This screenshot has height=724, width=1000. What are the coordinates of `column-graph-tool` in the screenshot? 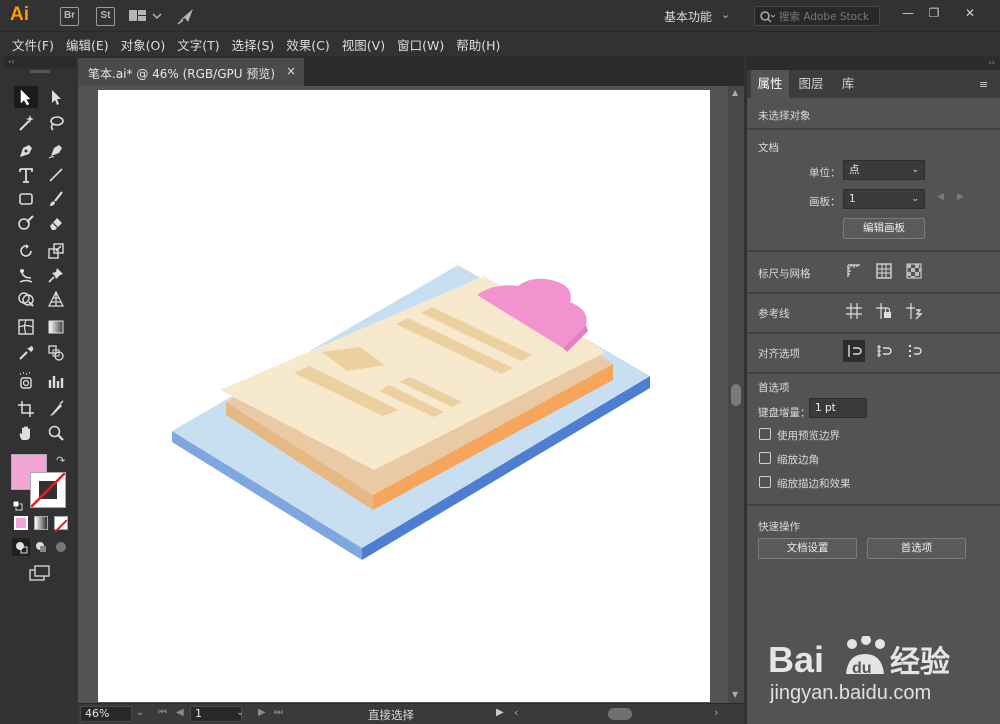 It's located at (56, 381).